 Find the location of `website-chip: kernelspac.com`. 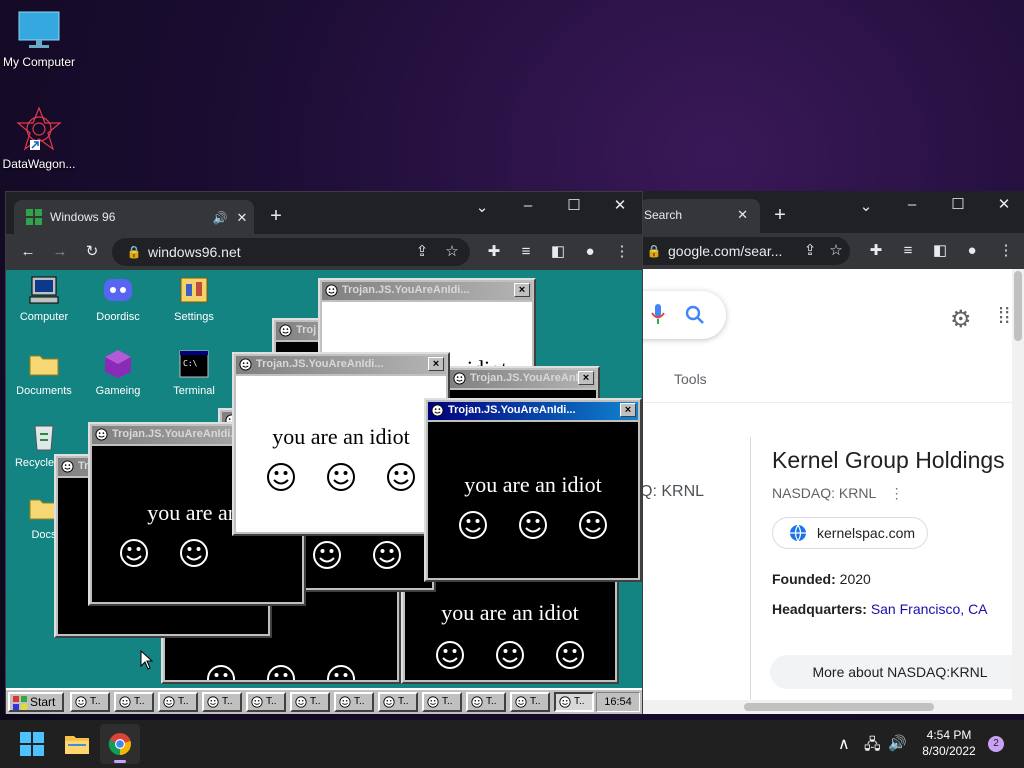

website-chip: kernelspac.com is located at coordinates (850, 533).